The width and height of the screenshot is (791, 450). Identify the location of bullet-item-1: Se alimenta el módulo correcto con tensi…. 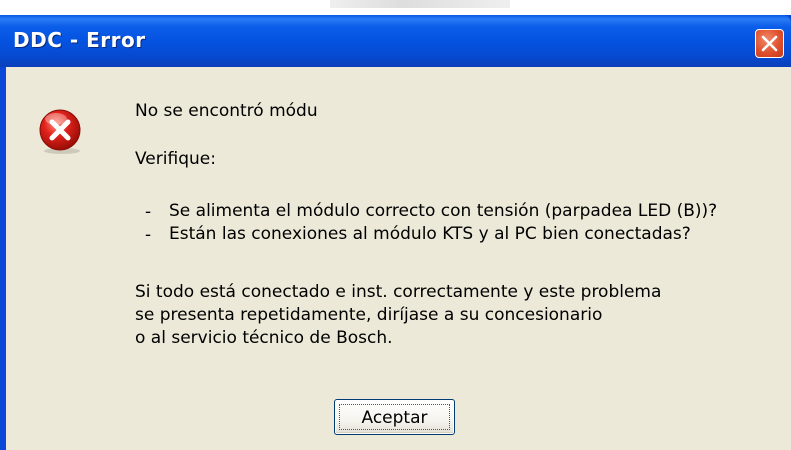
(443, 211).